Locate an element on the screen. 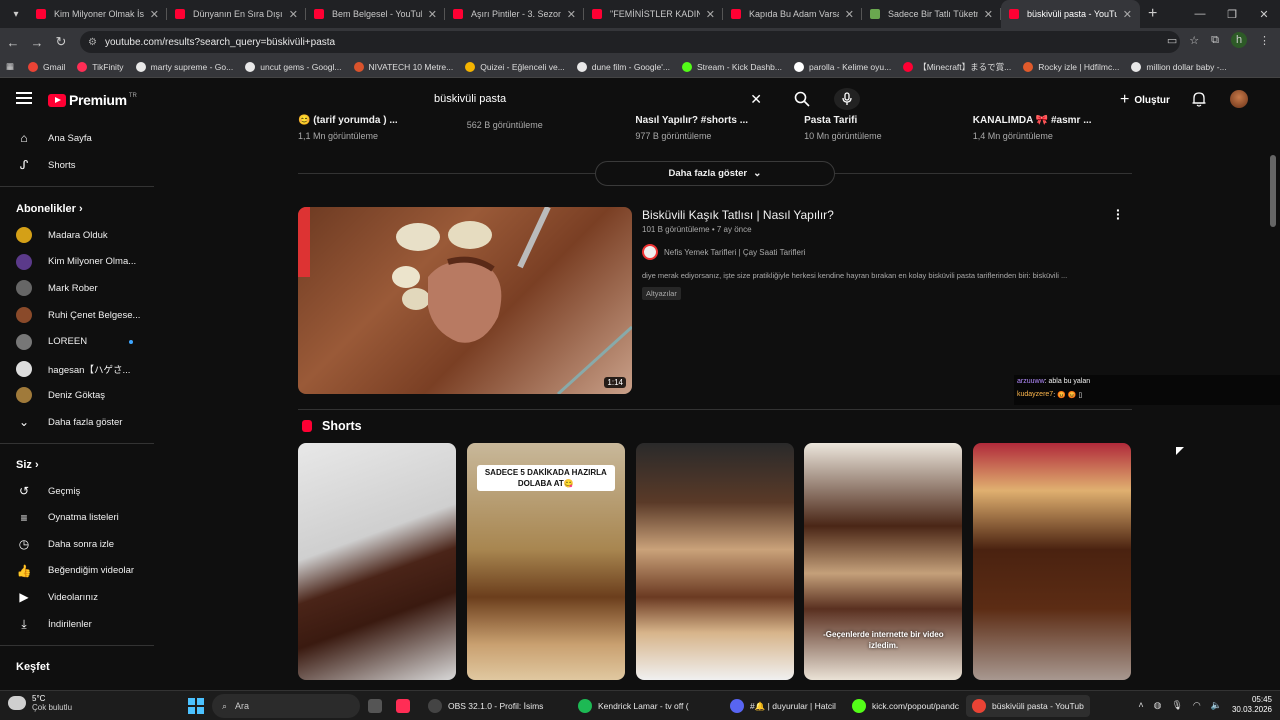 The image size is (1280, 720). bookmark-star-icon: ☆ is located at coordinates (1194, 40).